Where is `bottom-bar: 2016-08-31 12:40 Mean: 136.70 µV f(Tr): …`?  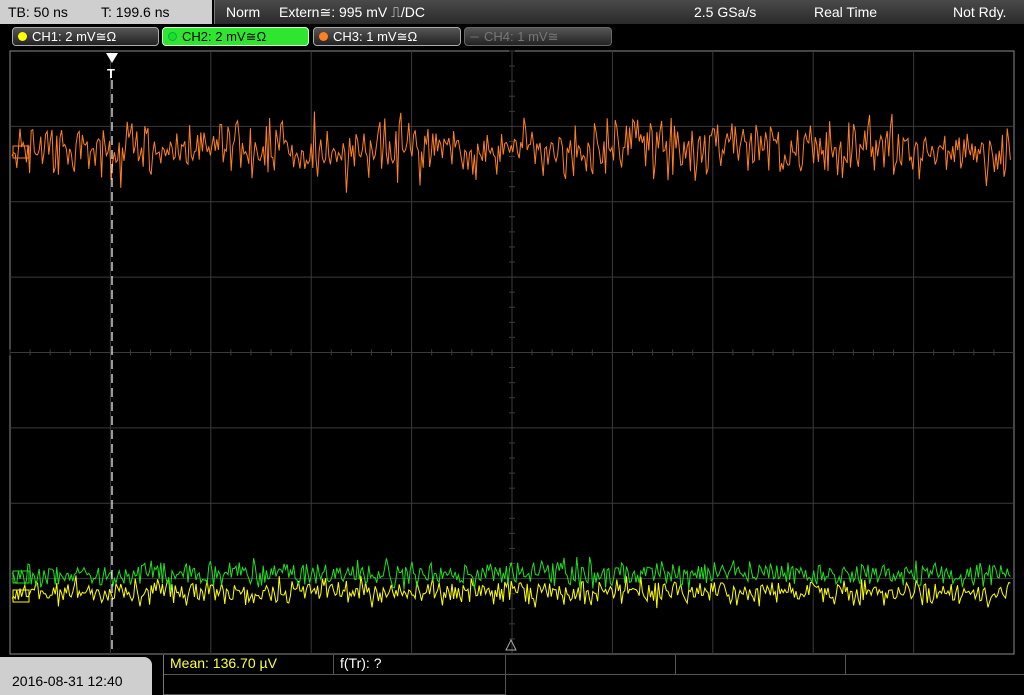
bottom-bar: 2016-08-31 12:40 Mean: 136.70 µV f(Tr): … is located at coordinates (512, 675).